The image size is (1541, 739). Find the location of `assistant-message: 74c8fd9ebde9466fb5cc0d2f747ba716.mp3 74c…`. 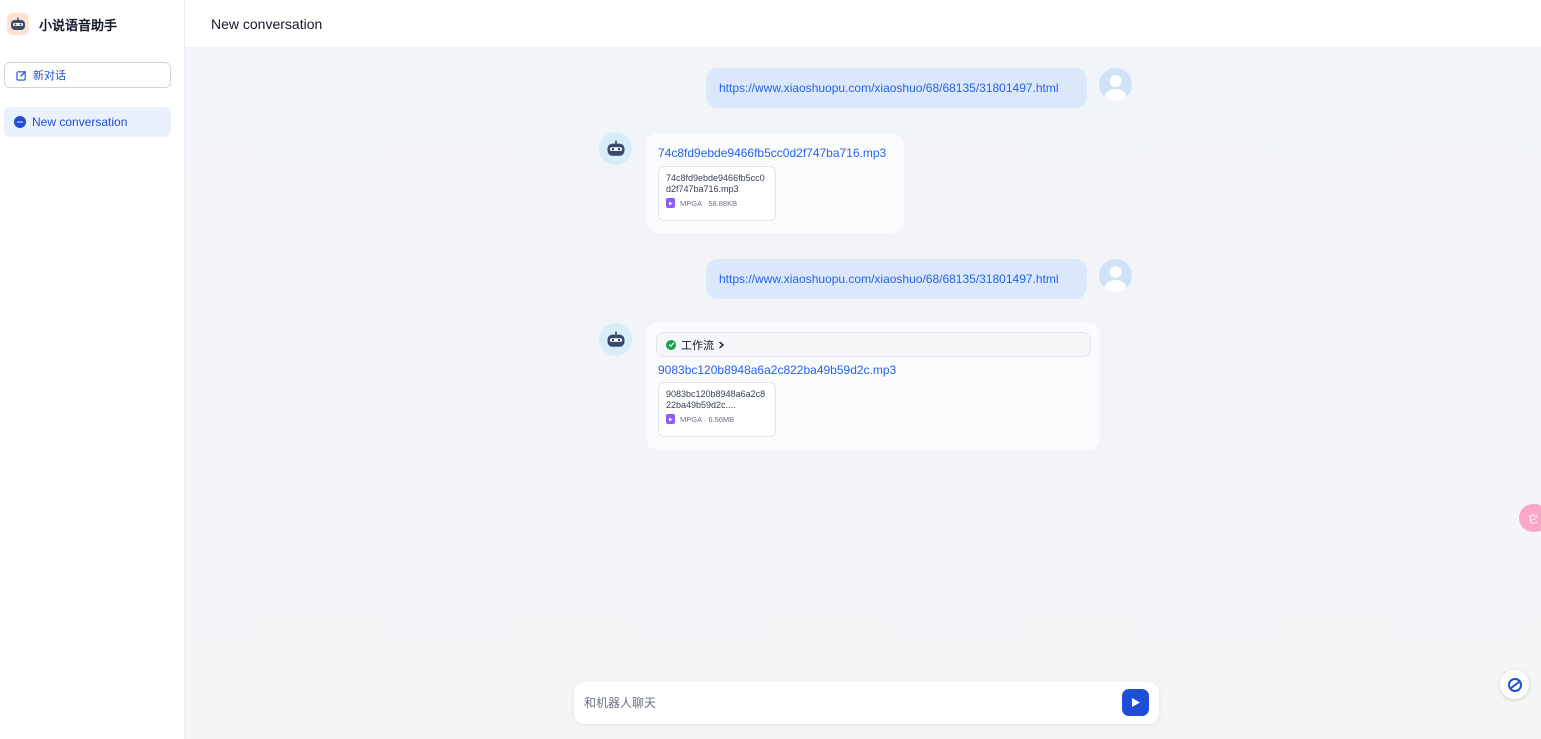

assistant-message: 74c8fd9ebde9466fb5cc0d2f747ba716.mp3 74c… is located at coordinates (775, 183).